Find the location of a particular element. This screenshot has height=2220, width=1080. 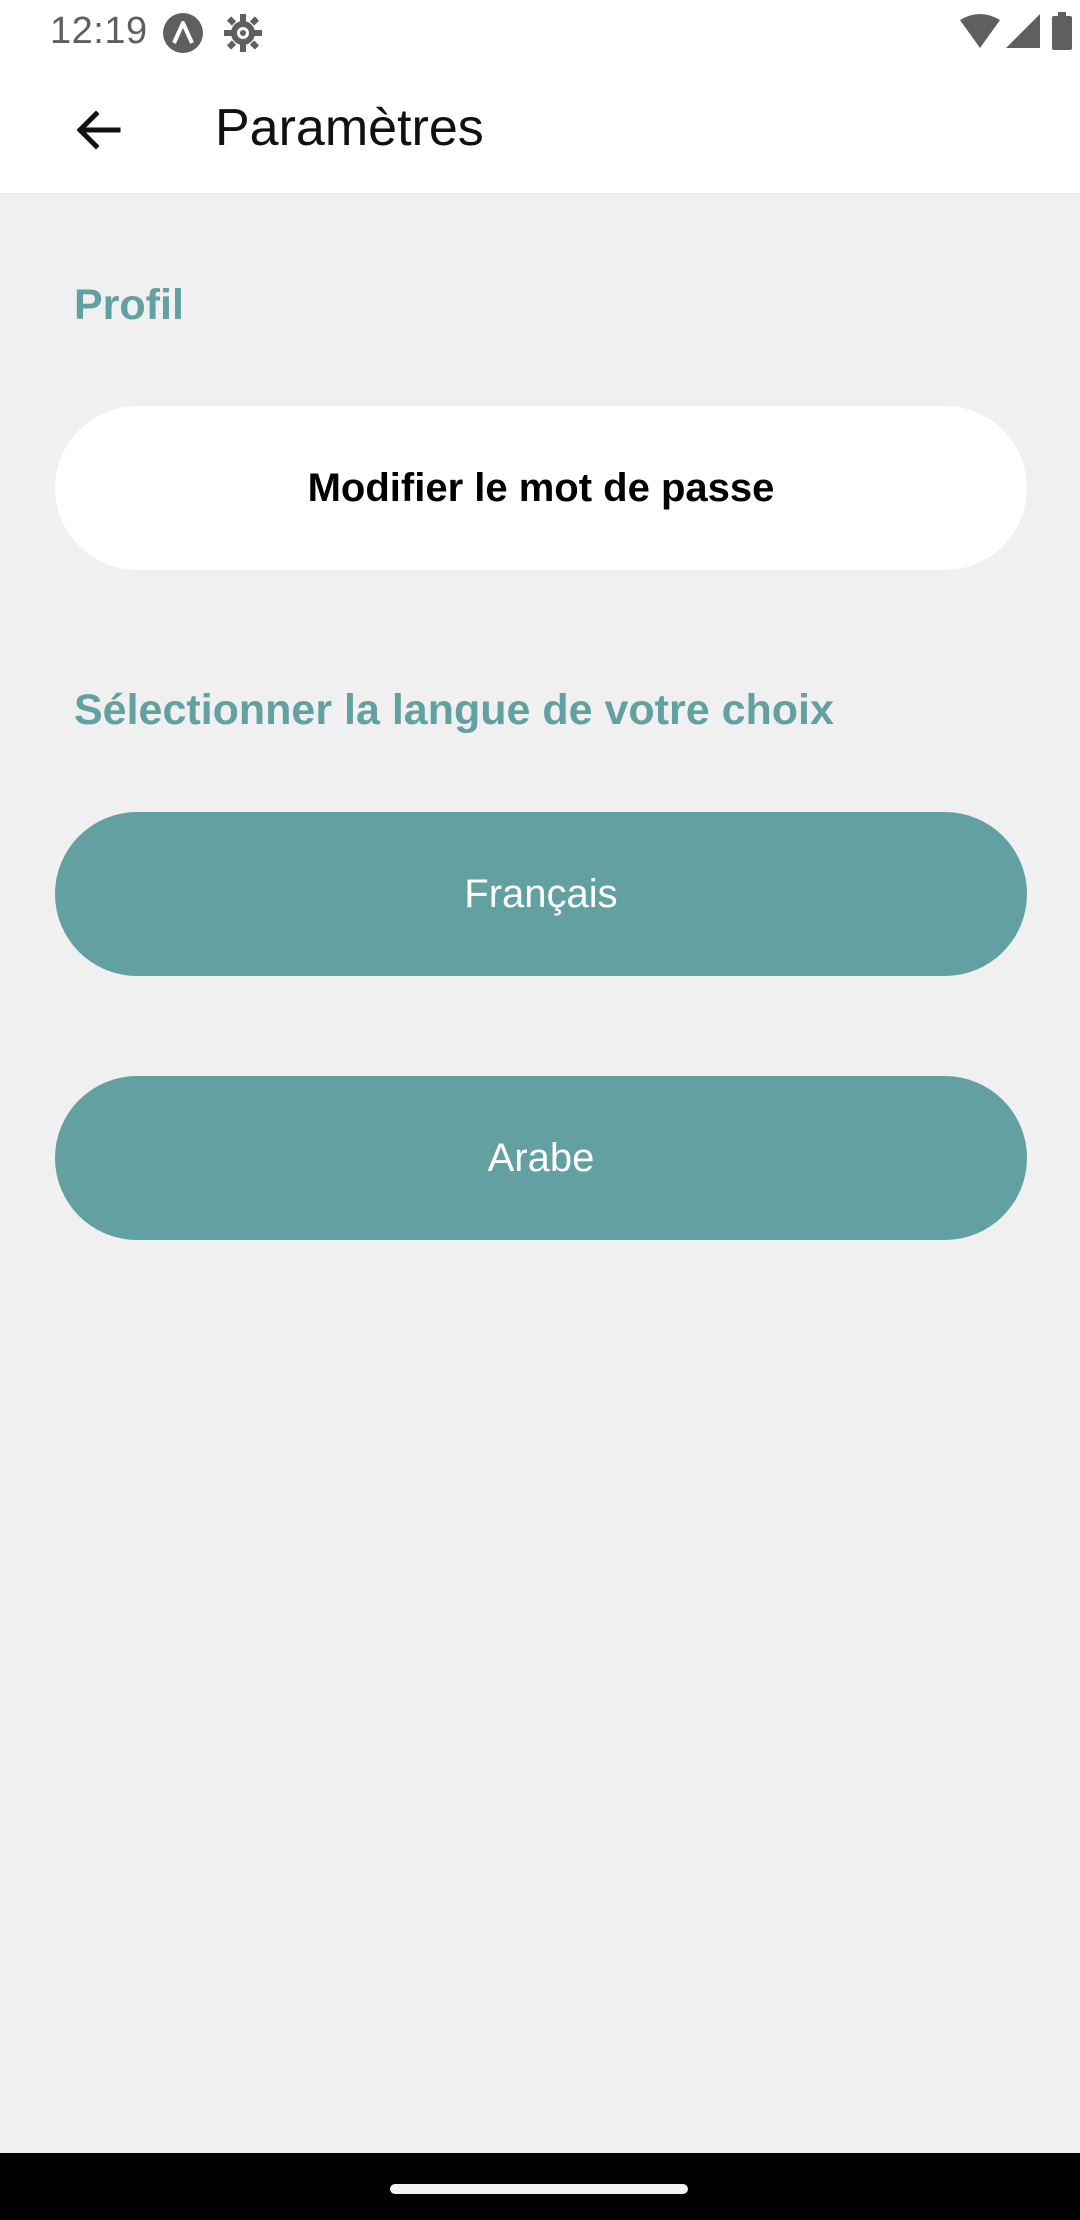

gear-icon is located at coordinates (243, 33).